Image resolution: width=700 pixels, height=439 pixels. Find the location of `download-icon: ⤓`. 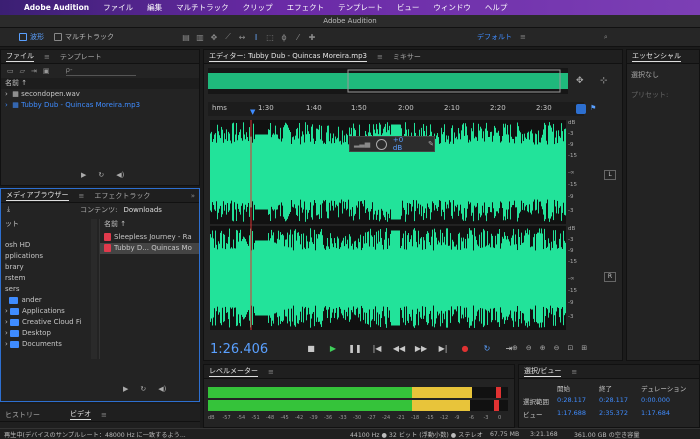

download-icon: ⤓ is located at coordinates (8, 209).